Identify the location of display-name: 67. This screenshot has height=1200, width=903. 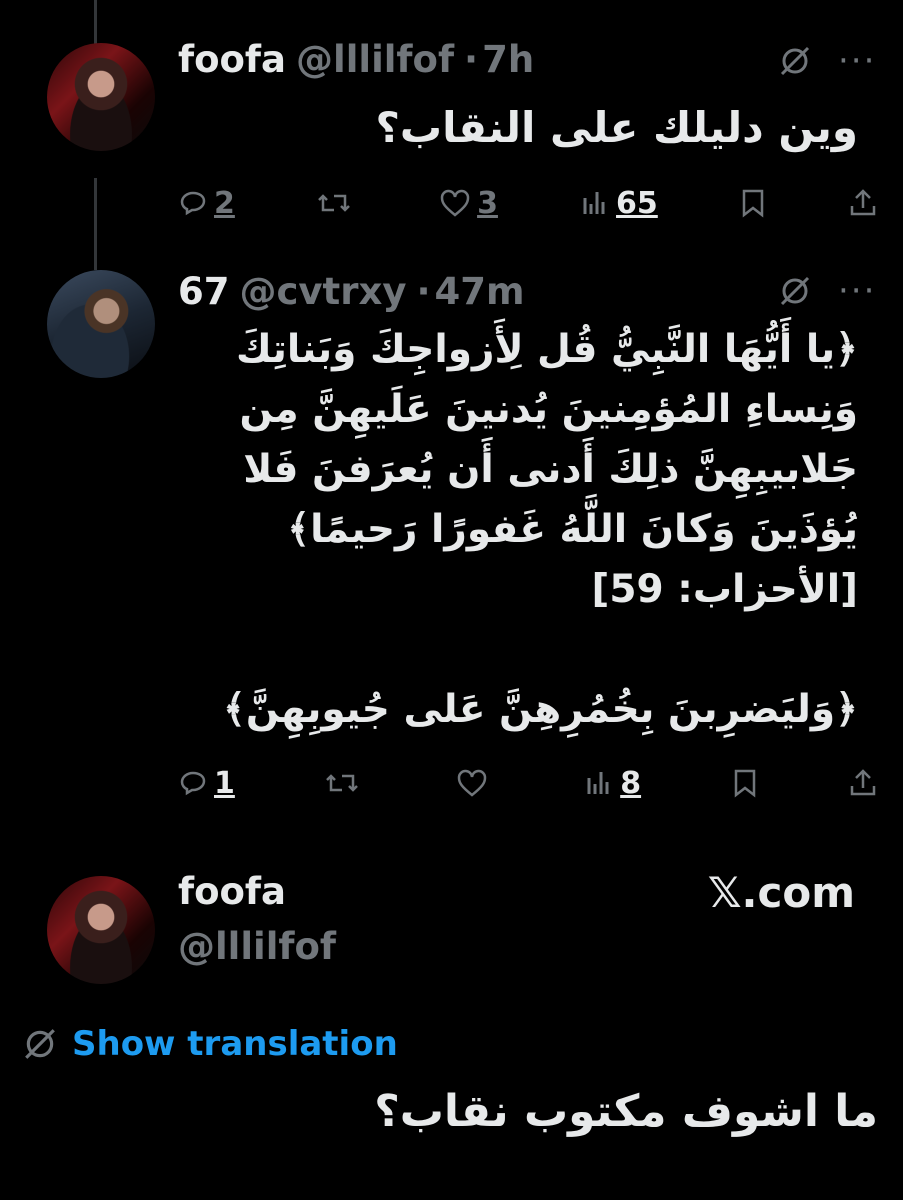
(204, 291).